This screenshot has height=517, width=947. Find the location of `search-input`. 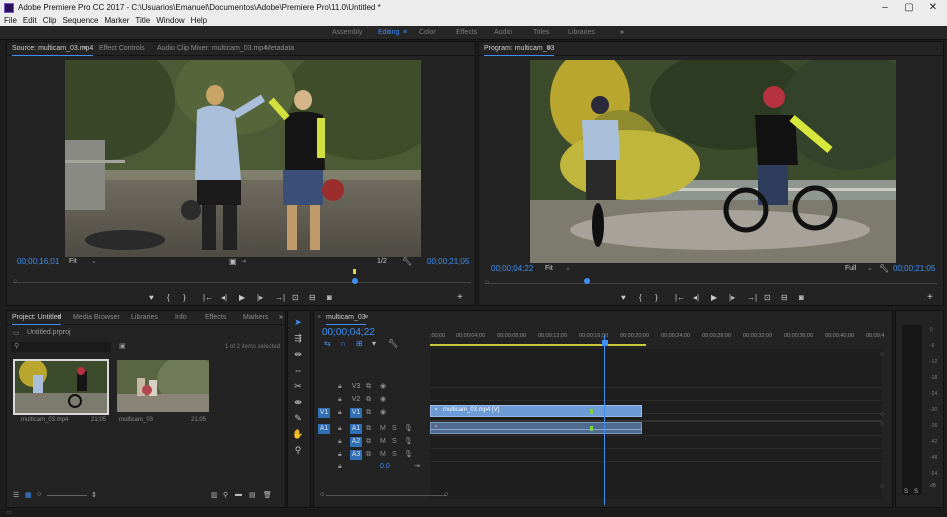

search-input is located at coordinates (61, 347).